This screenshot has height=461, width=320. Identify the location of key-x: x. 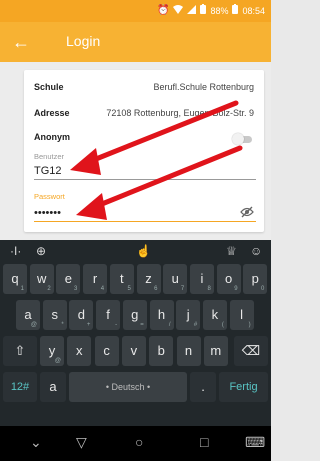
(79, 351).